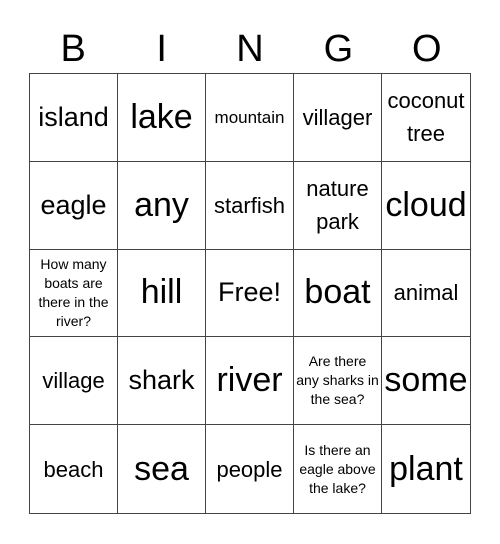  I want to click on bingo-cell: sea, so click(162, 469).